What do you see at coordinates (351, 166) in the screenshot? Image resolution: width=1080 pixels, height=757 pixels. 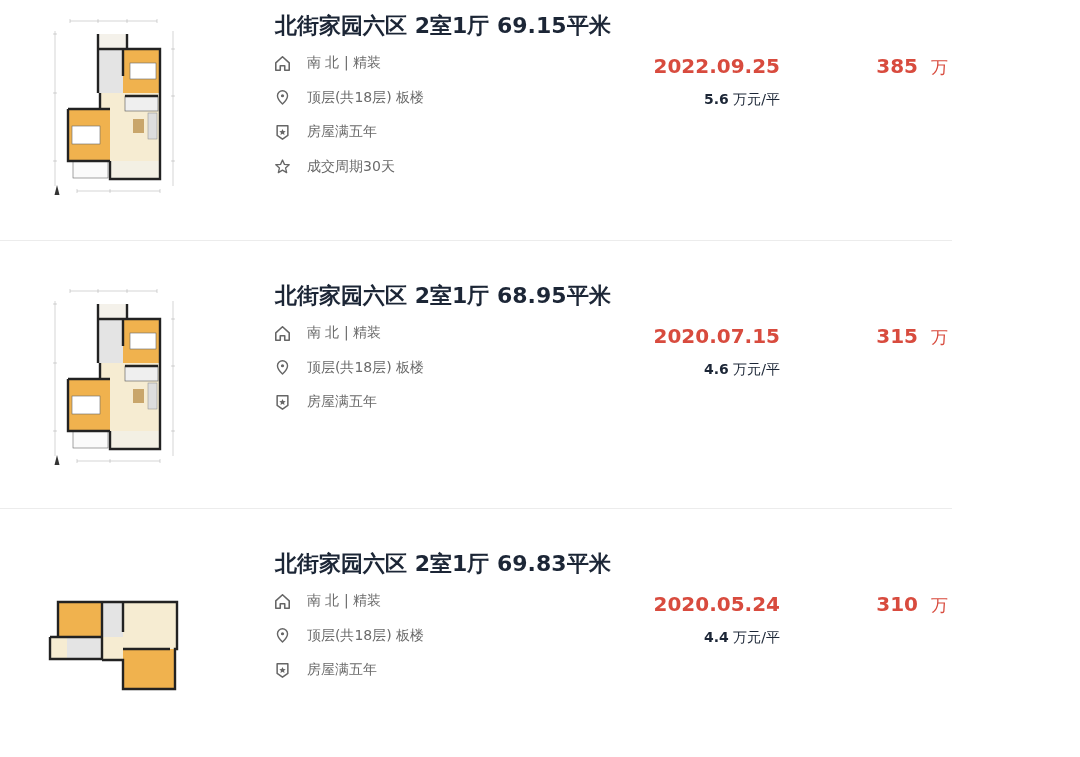 I see `detail-text: 成交周期30天` at bounding box center [351, 166].